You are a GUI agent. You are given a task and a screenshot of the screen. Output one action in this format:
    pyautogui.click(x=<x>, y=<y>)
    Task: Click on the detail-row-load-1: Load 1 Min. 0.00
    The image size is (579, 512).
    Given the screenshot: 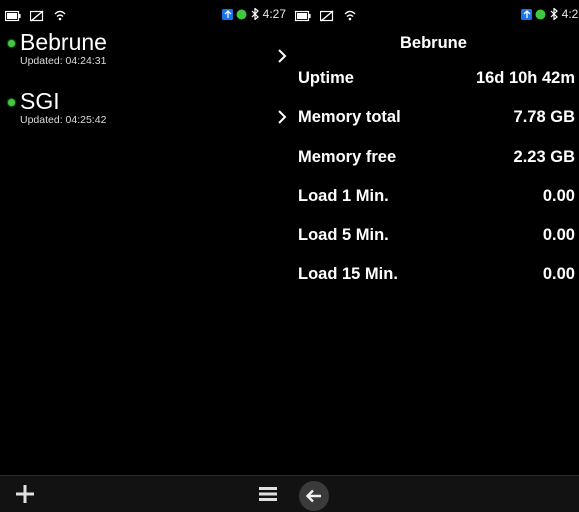 What is the action you would take?
    pyautogui.click(x=436, y=198)
    